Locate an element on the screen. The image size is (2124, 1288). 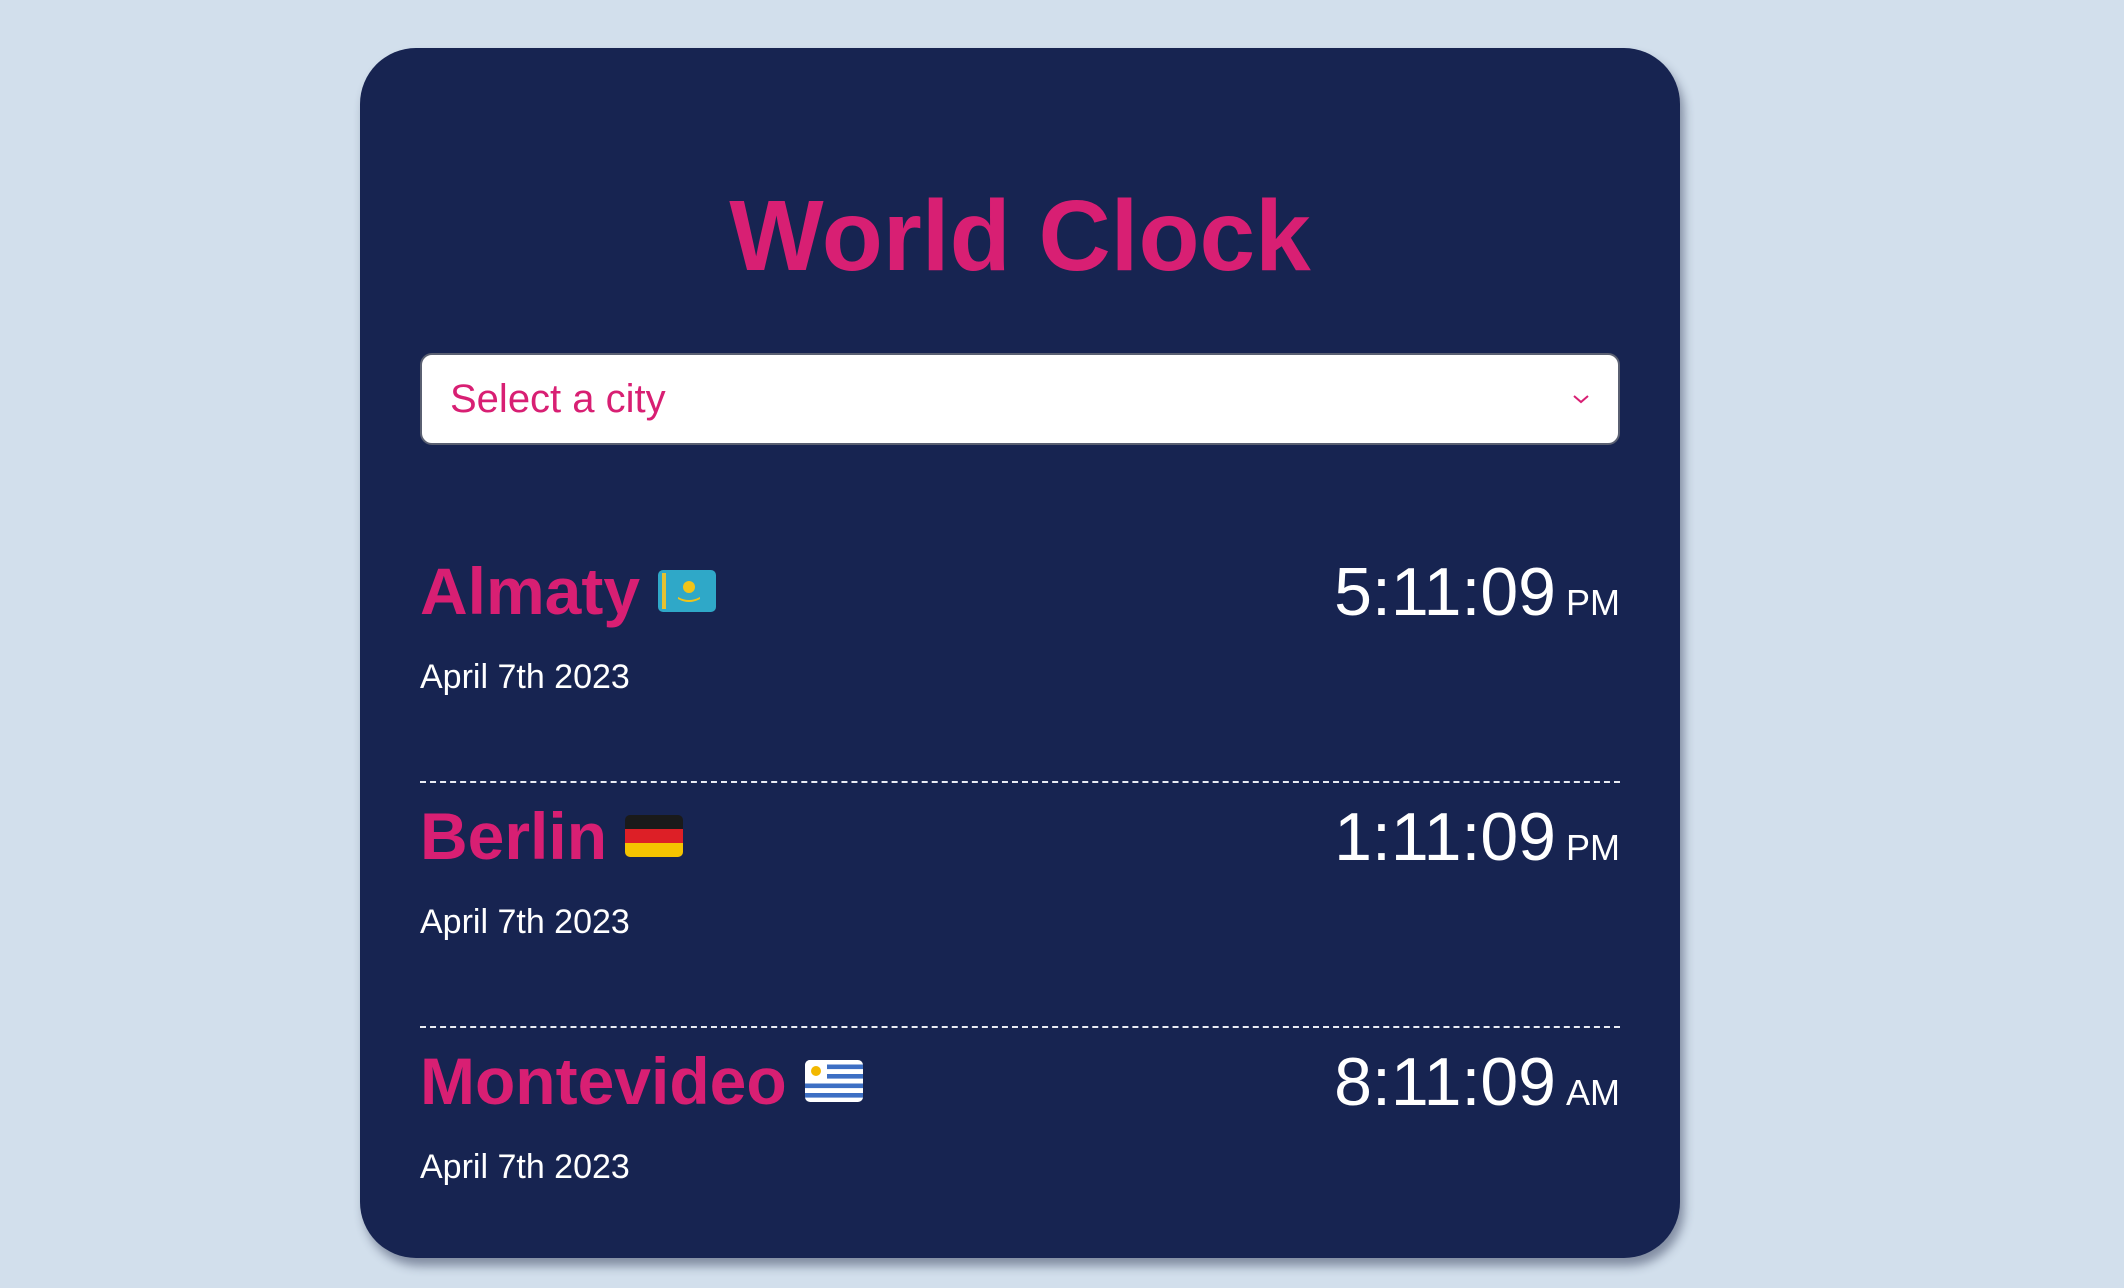
city-name: Almaty is located at coordinates (530, 591).